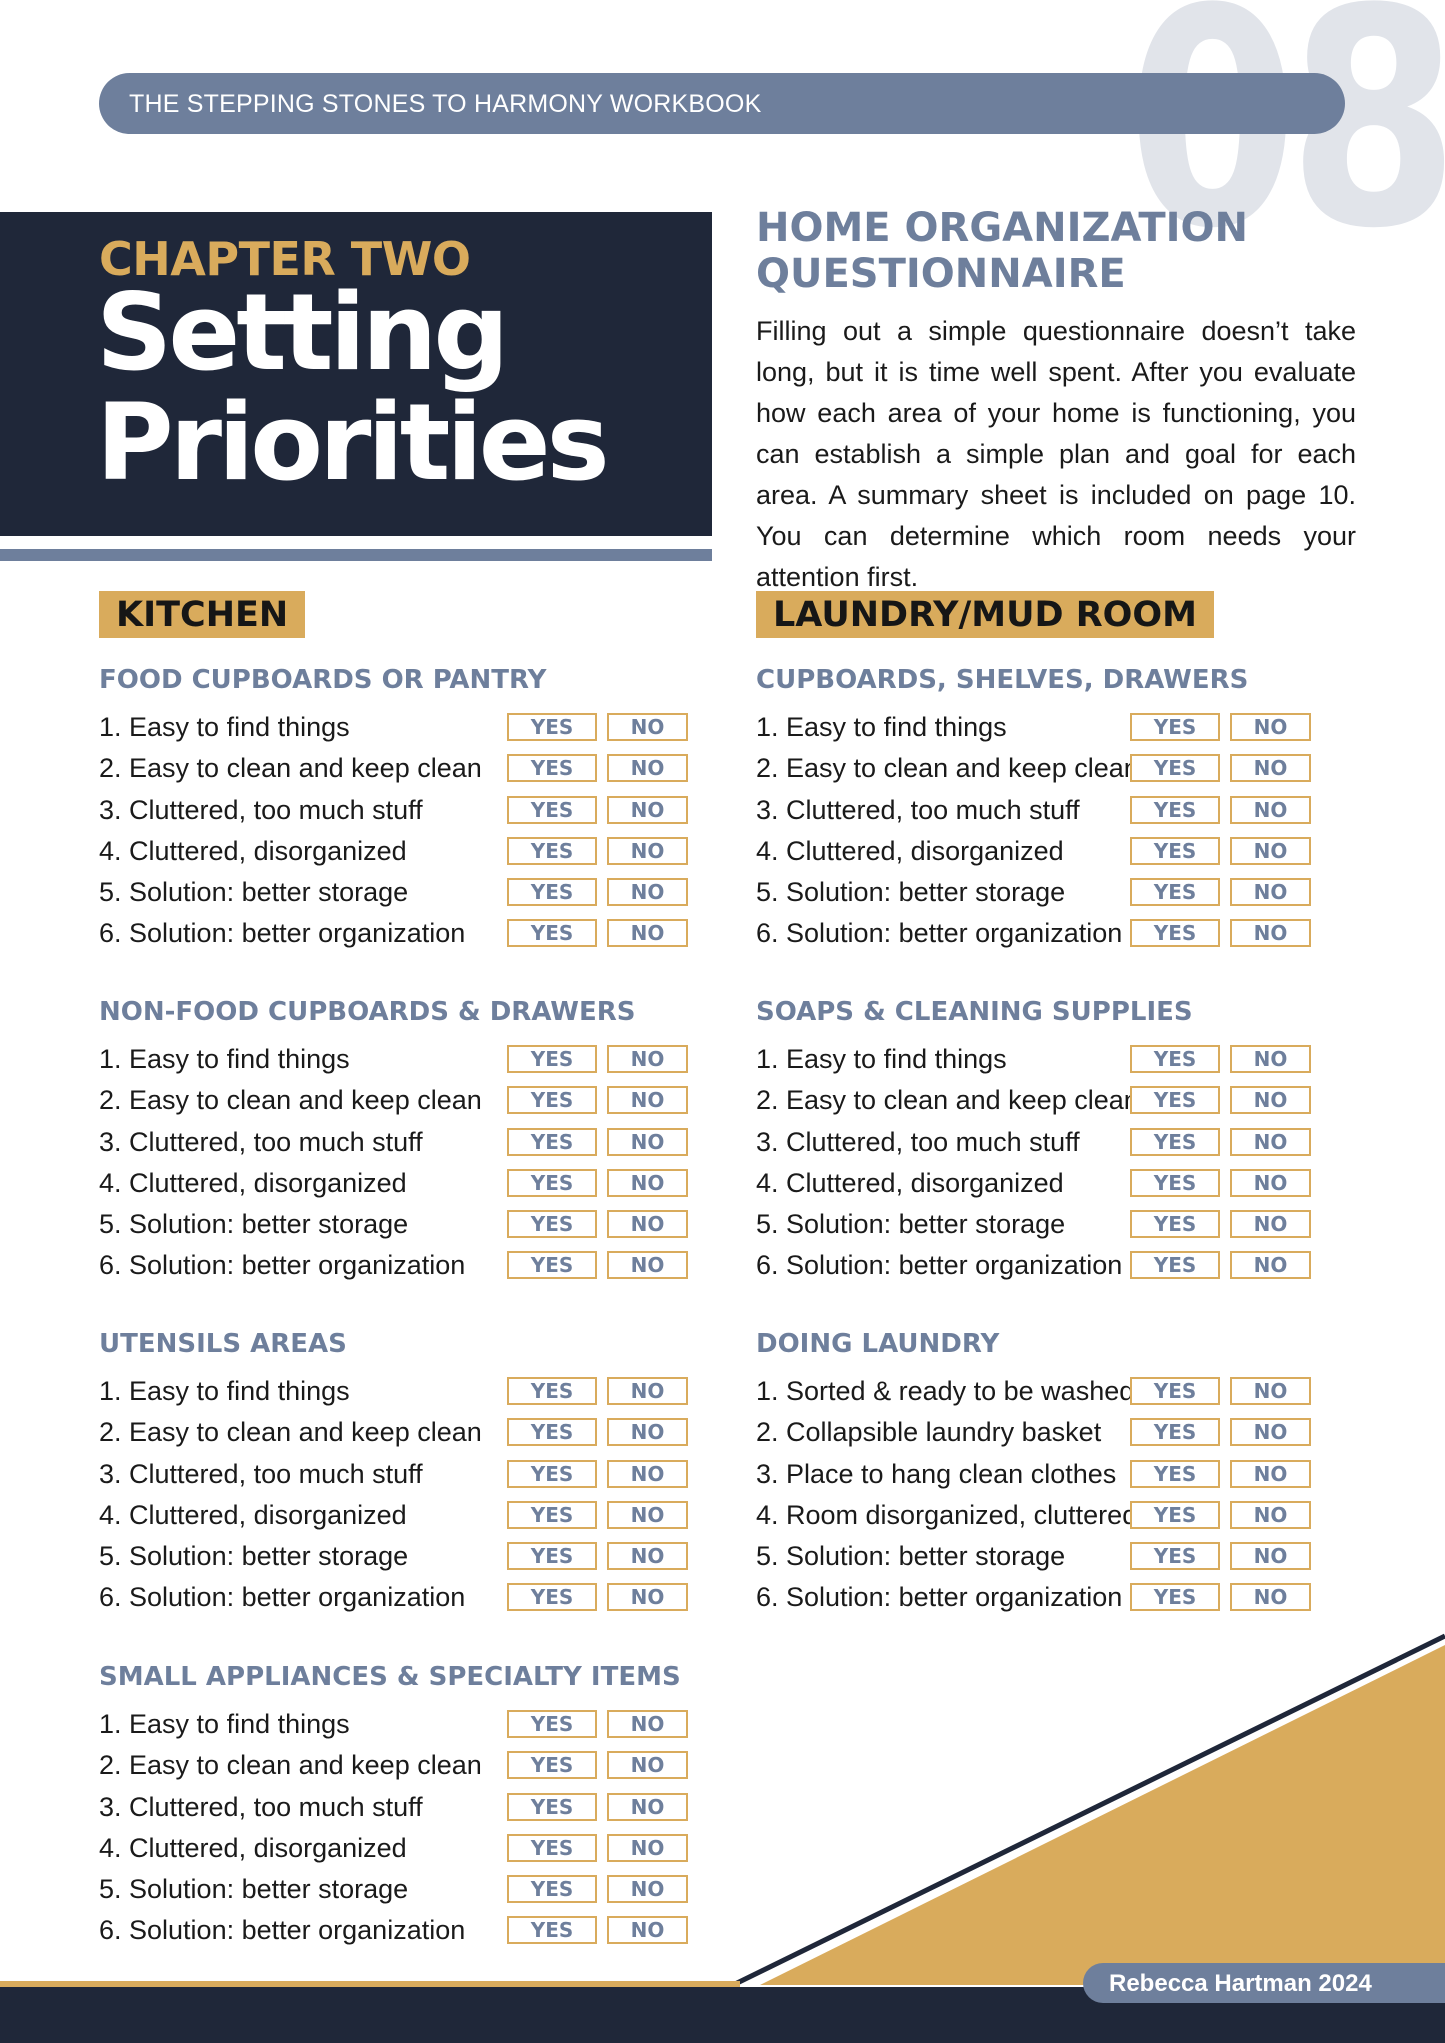 The image size is (1445, 2043). Describe the element at coordinates (936, 1473) in the screenshot. I see `question-label: 3. Place to hang clean clothes` at that location.